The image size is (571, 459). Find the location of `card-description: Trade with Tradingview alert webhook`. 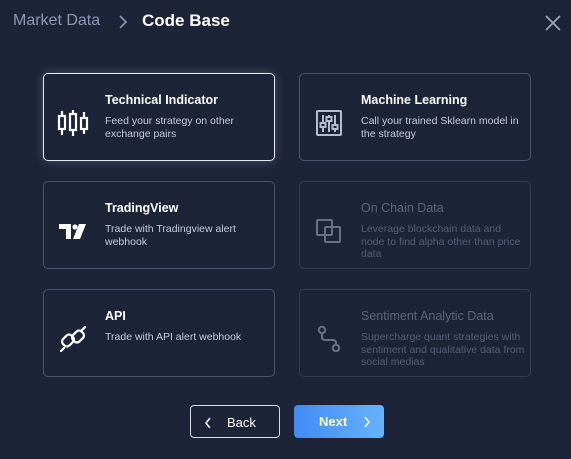

card-description: Trade with Tradingview alert webhook is located at coordinates (170, 235).